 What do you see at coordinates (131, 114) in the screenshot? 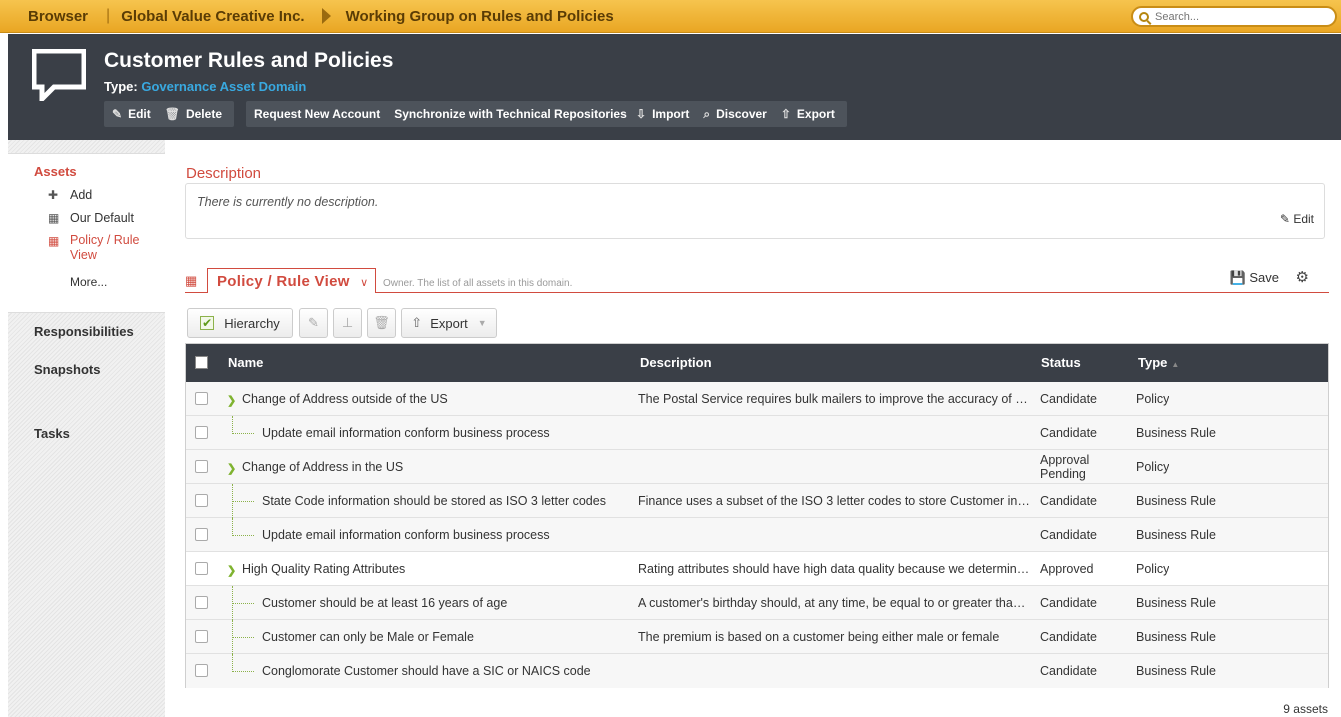
I see `edit-button: ✎ Edit` at bounding box center [131, 114].